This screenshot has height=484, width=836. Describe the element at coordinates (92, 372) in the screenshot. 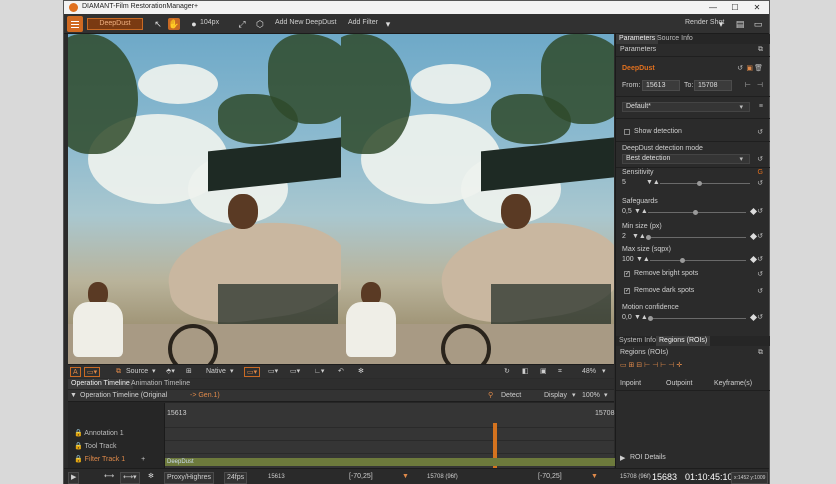

I see `compare-mode-icon: ▭▾` at that location.